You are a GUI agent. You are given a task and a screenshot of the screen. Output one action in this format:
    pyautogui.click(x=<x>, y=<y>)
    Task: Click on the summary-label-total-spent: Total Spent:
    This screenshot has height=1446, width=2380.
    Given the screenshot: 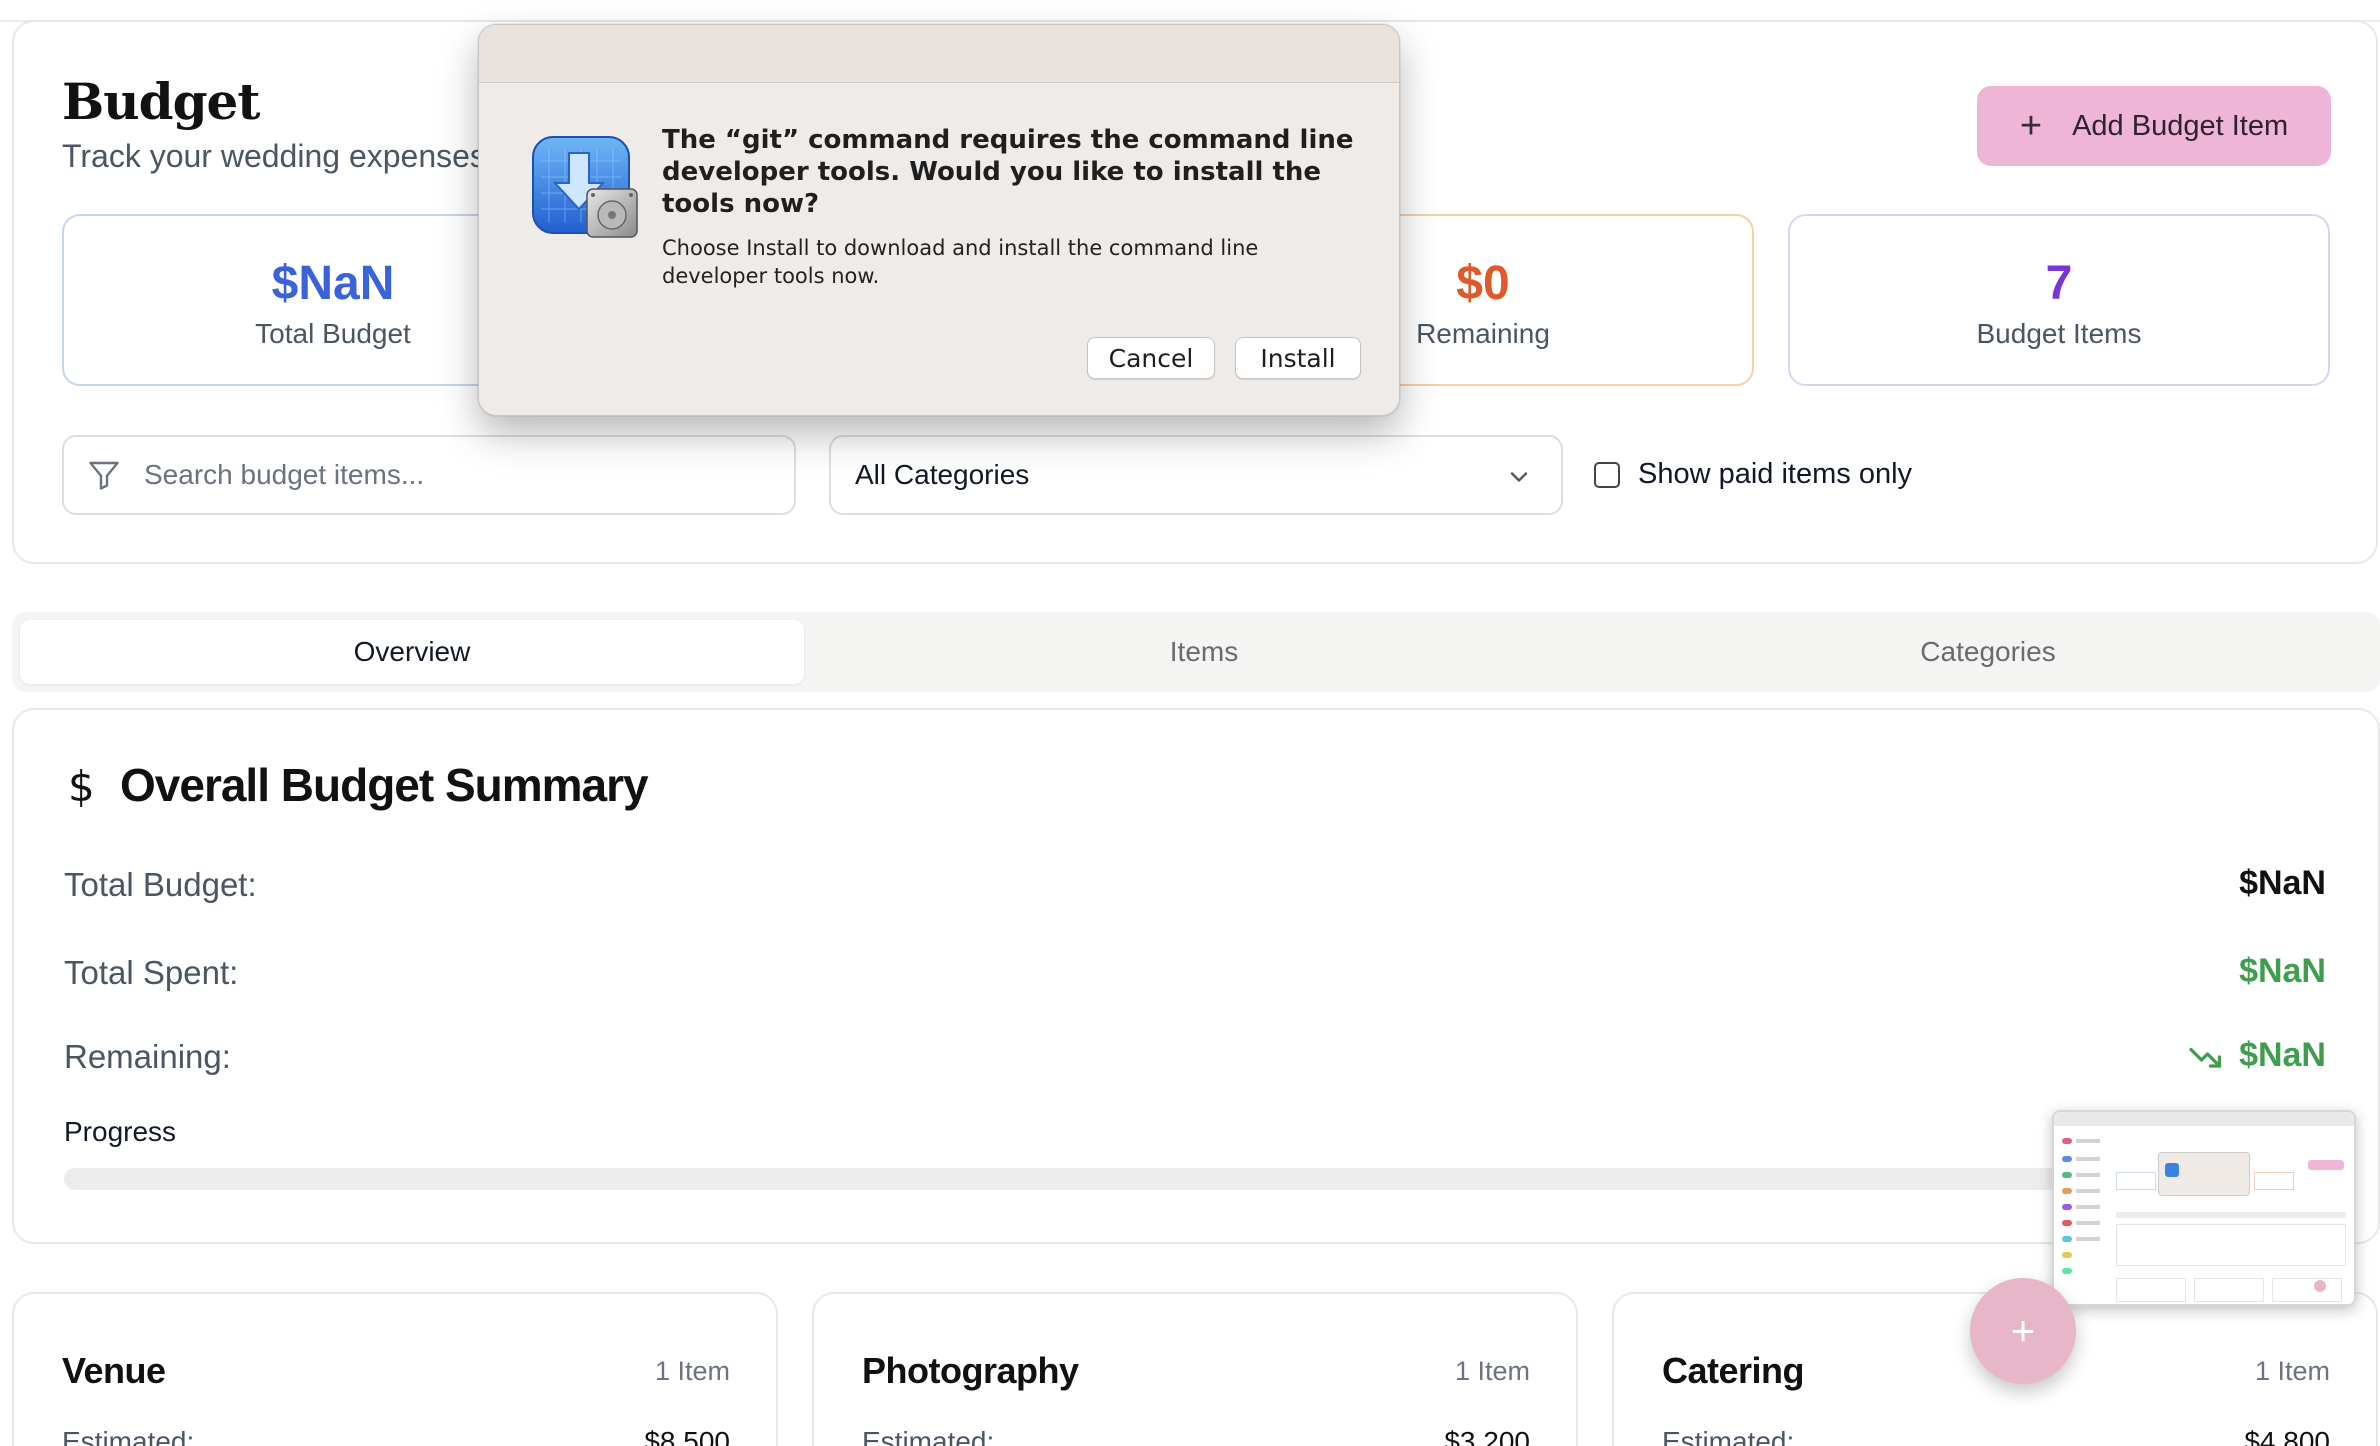 What is the action you would take?
    pyautogui.click(x=151, y=972)
    